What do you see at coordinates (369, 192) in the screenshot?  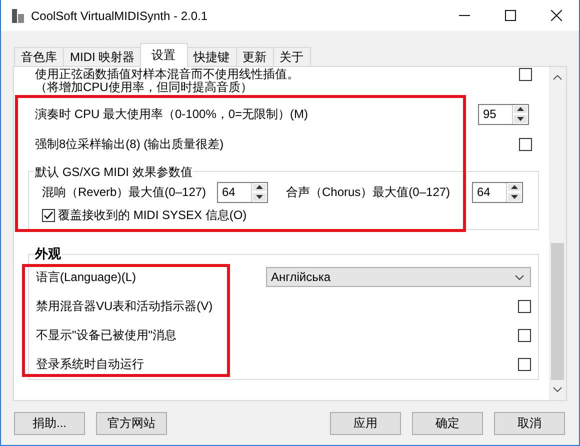 I see `option-label: 合声（Chorus）最大值(0–127)` at bounding box center [369, 192].